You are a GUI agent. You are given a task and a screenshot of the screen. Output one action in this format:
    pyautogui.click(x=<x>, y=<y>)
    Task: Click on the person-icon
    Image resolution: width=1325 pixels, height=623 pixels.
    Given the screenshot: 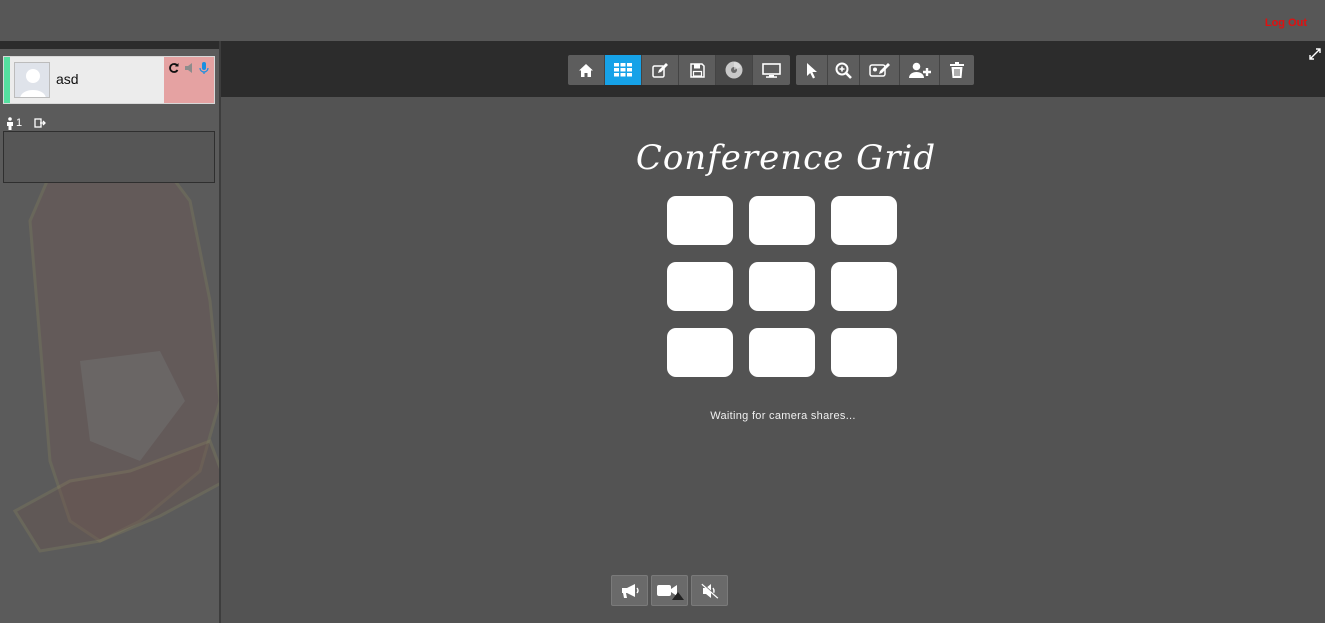 What is the action you would take?
    pyautogui.click(x=10, y=123)
    